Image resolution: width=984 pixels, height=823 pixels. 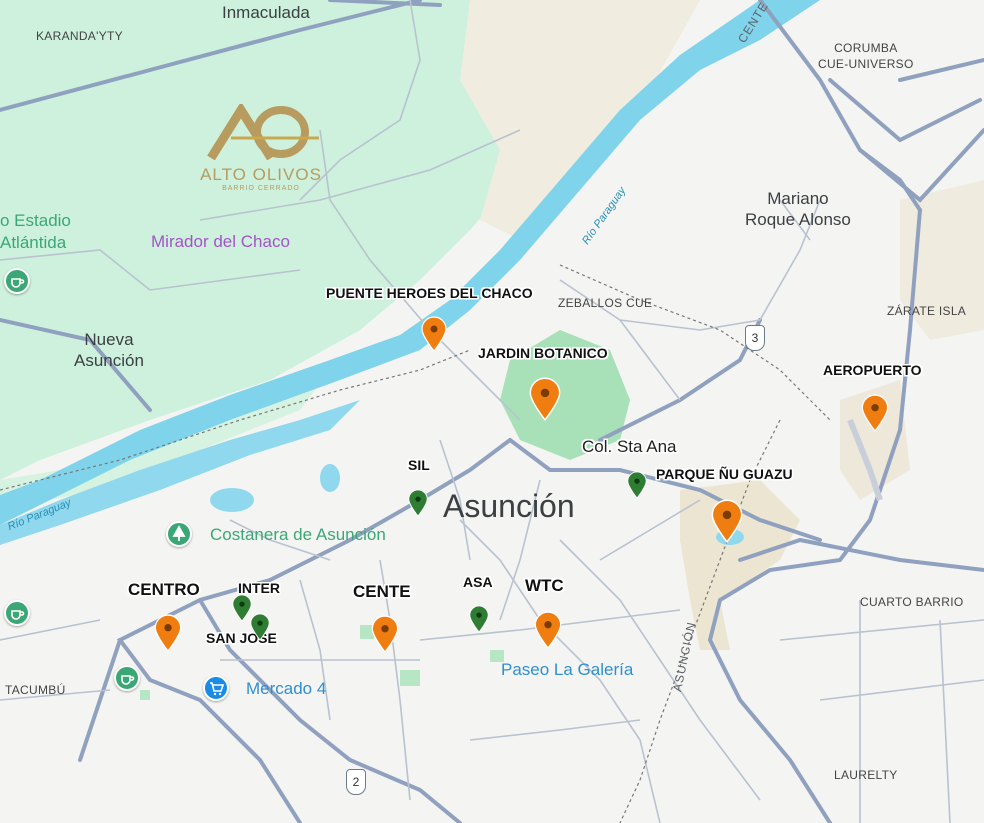 What do you see at coordinates (261, 174) in the screenshot?
I see `logo-title: ALTO OLIVOS` at bounding box center [261, 174].